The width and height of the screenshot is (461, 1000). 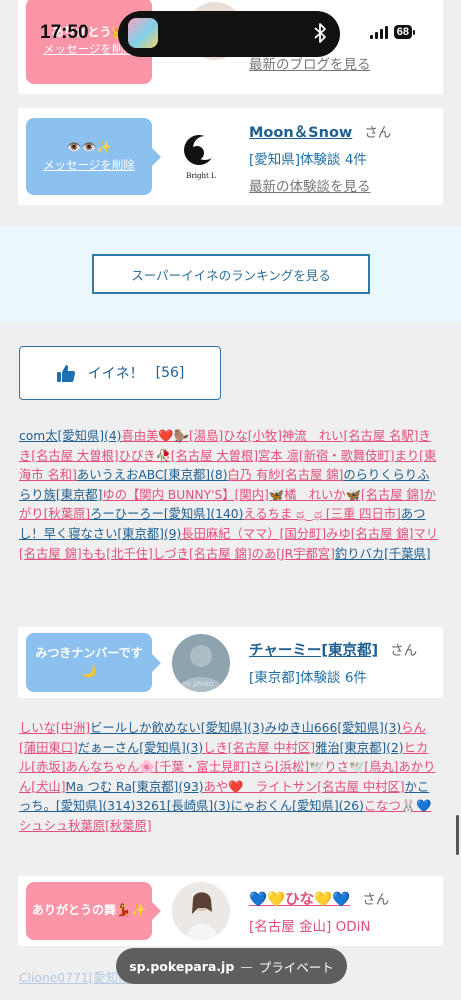 I want to click on thanks-card: ありがとうの舞💃✨ 💙💛ひな💛💙 さん [名古屋 金山] ODiN, so click(x=230, y=911).